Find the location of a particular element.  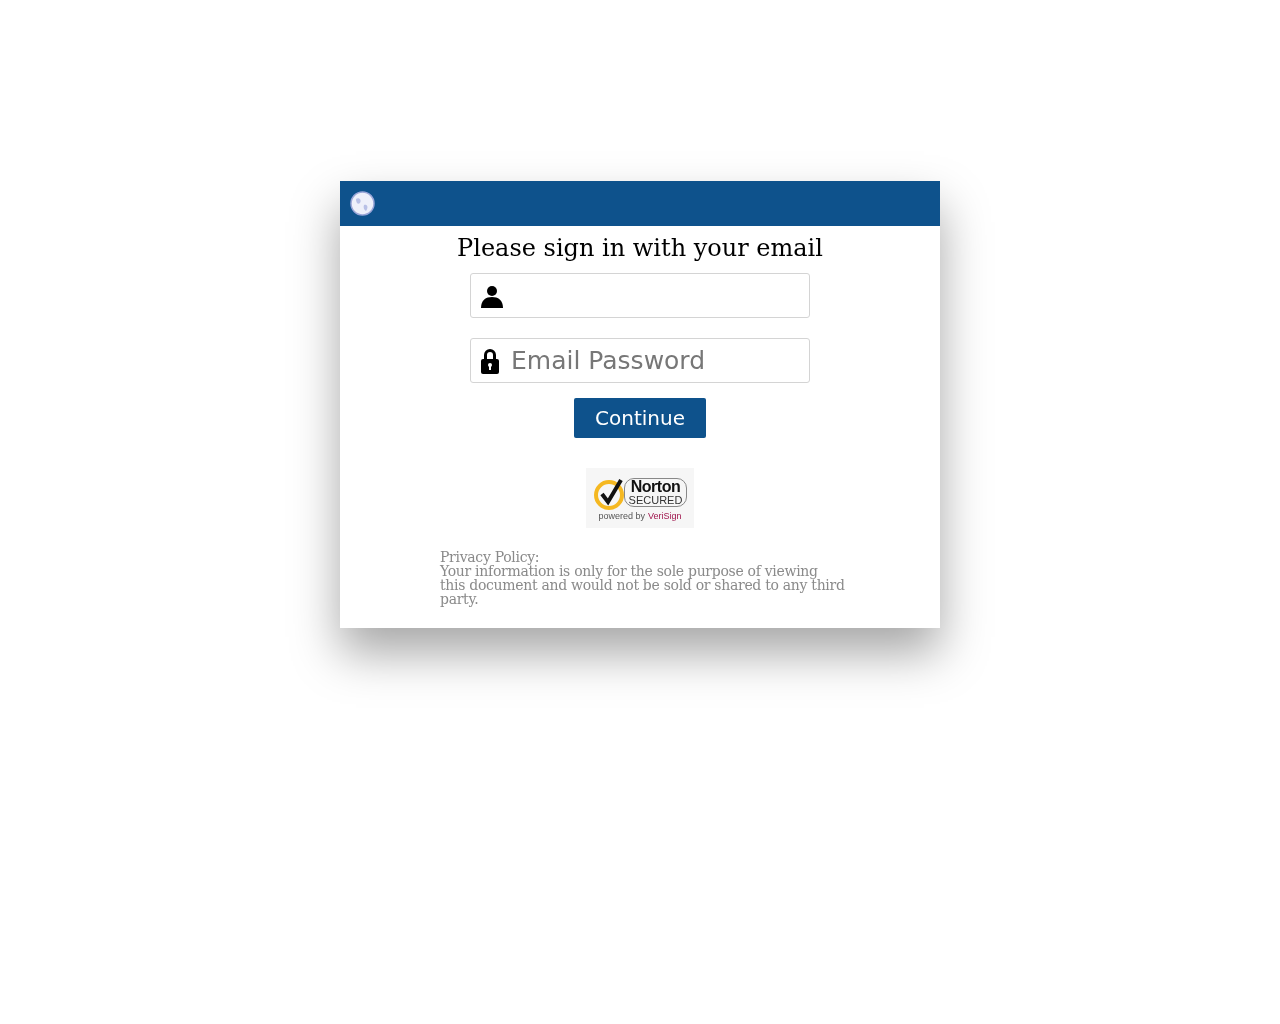

privacy-text: Your information is only for the sole purpose of viewing this document and would not be sold or shared to any third party. is located at coordinates (642, 585).